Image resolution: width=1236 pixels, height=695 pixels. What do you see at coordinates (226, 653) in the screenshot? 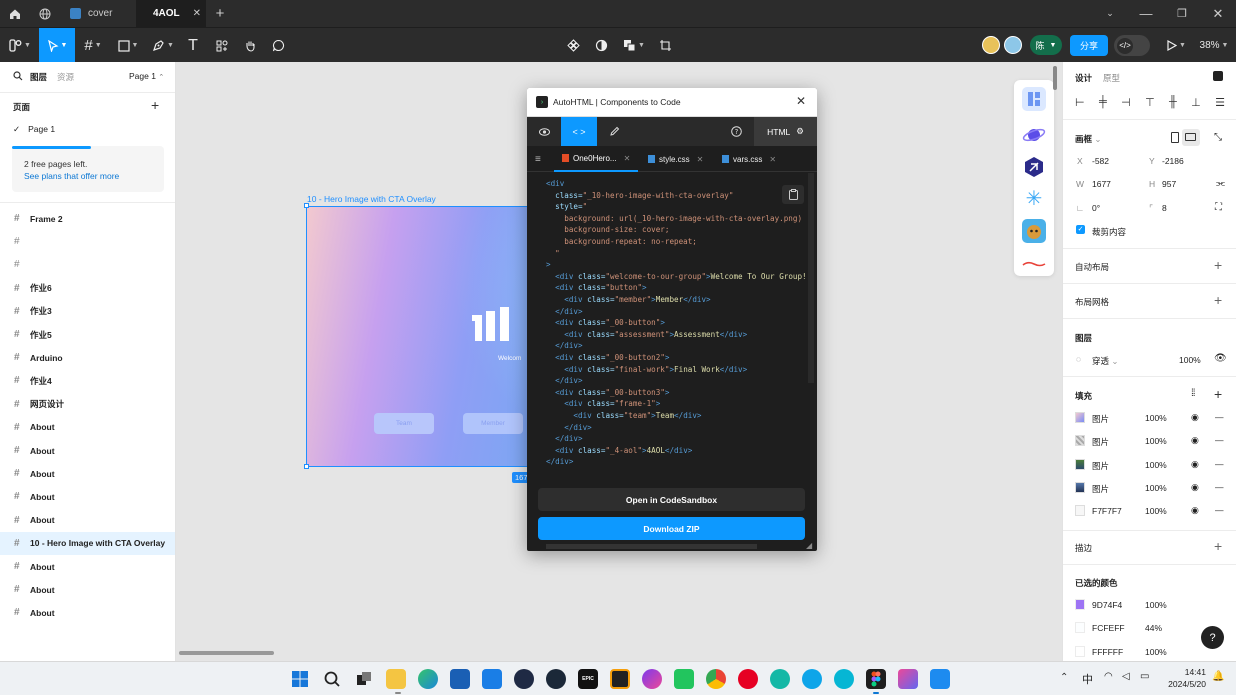
I see `horizontal-scrollbar` at bounding box center [226, 653].